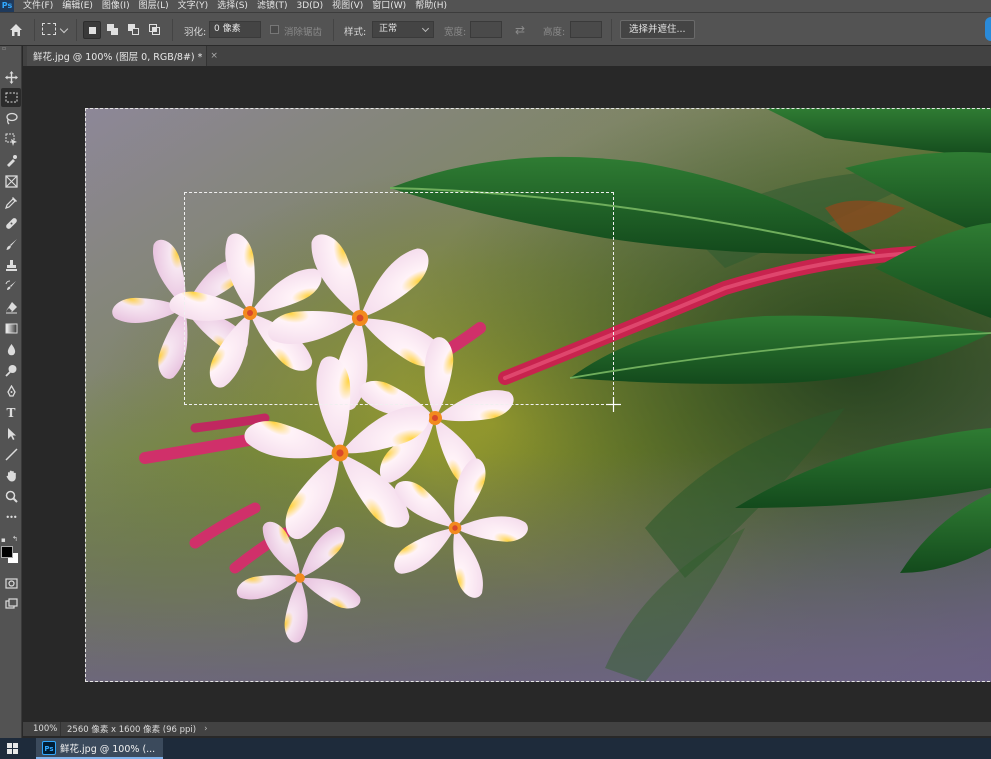 Image resolution: width=991 pixels, height=759 pixels. I want to click on antialias-label: 消除锯齿, so click(303, 32).